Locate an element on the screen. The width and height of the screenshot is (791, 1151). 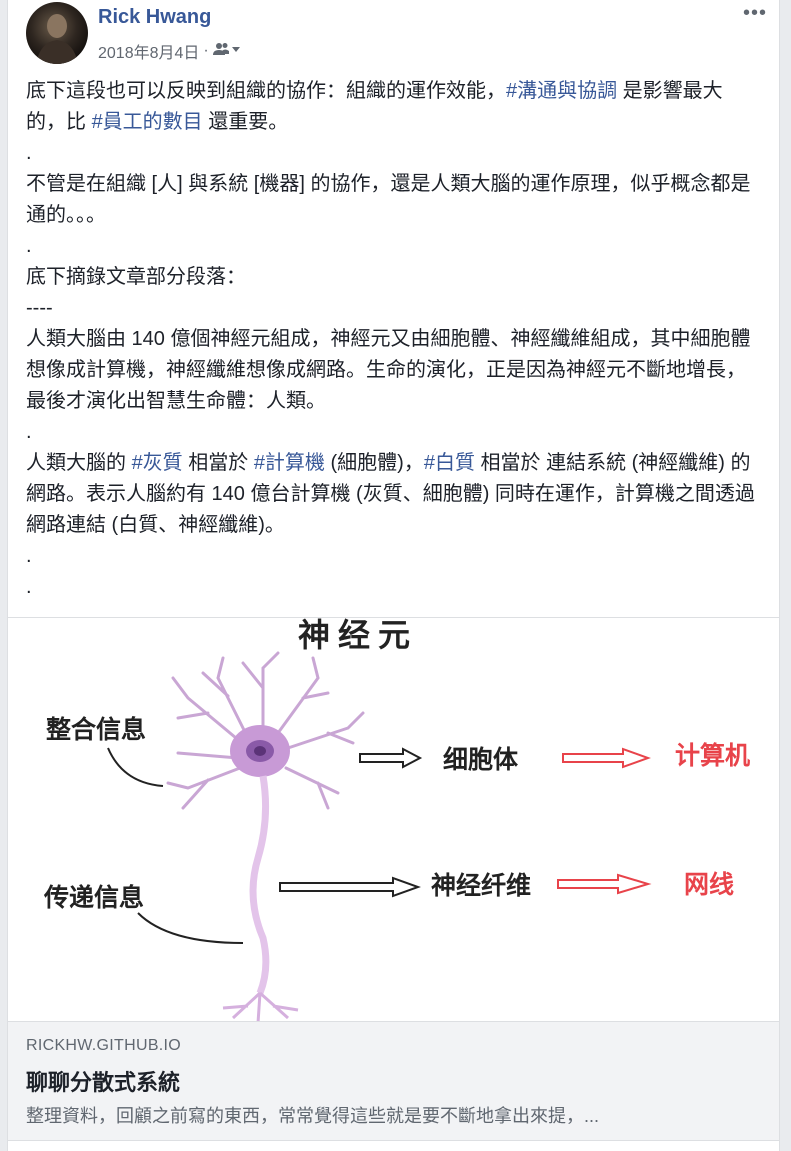
label-fiber: 神经纤维 is located at coordinates (481, 885).